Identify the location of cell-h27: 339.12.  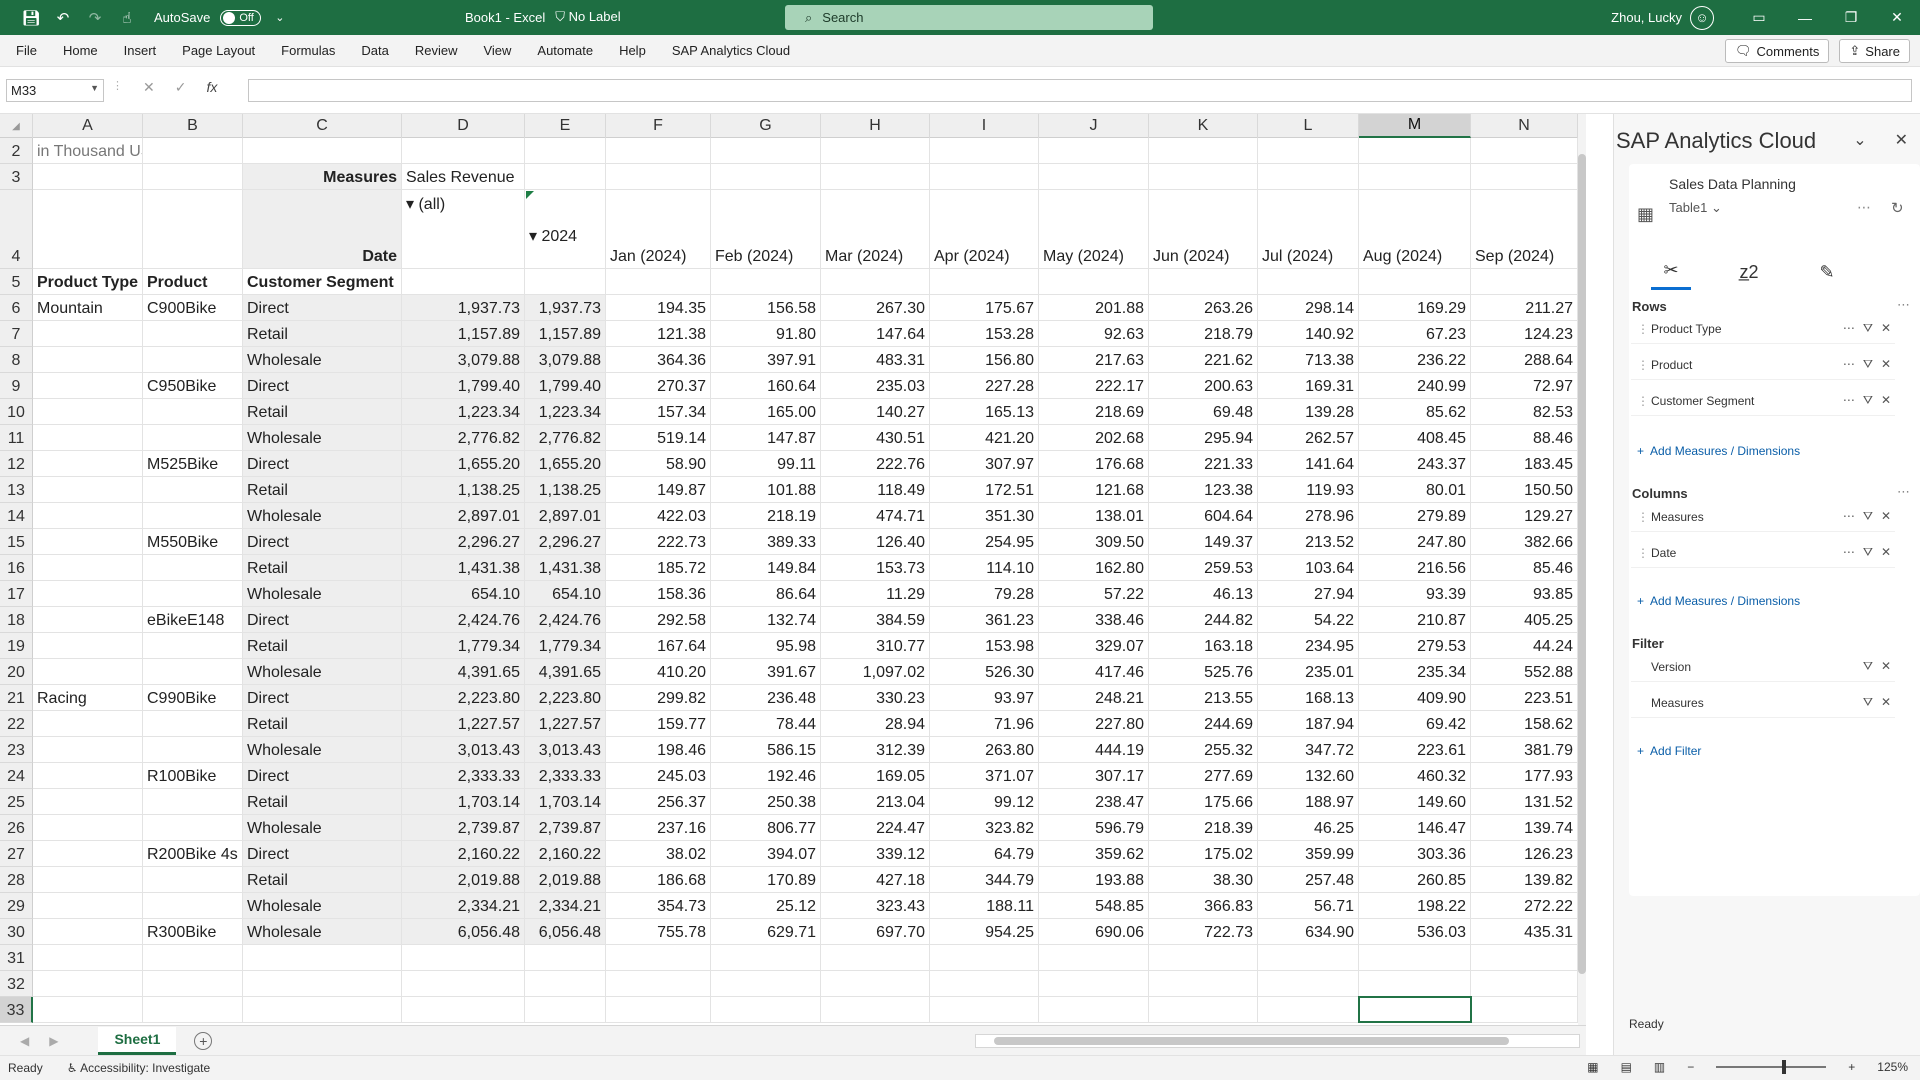
(875, 854).